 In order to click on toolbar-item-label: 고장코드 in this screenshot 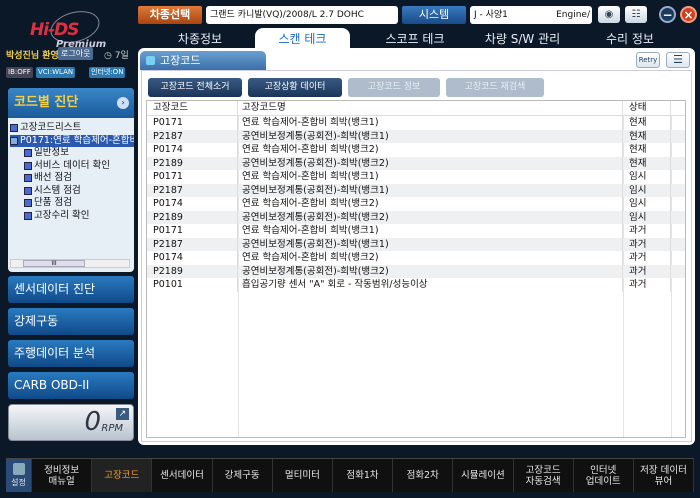, I will do `click(122, 475)`.